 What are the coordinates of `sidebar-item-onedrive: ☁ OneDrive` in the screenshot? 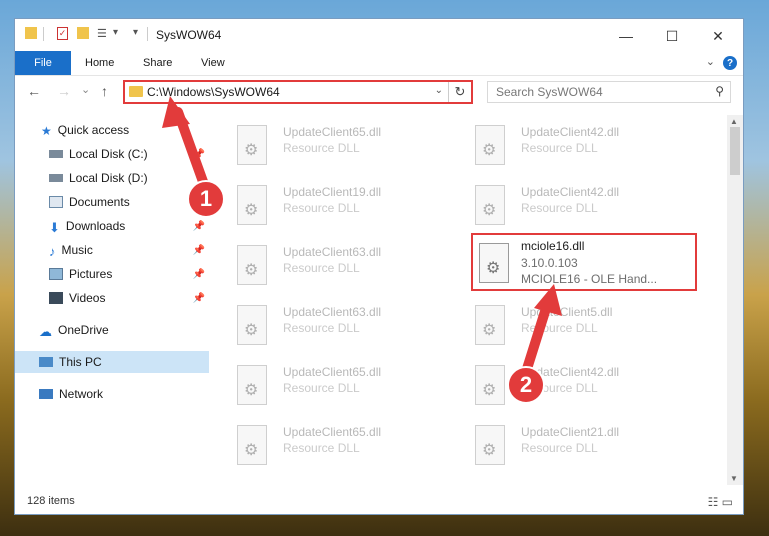 It's located at (112, 330).